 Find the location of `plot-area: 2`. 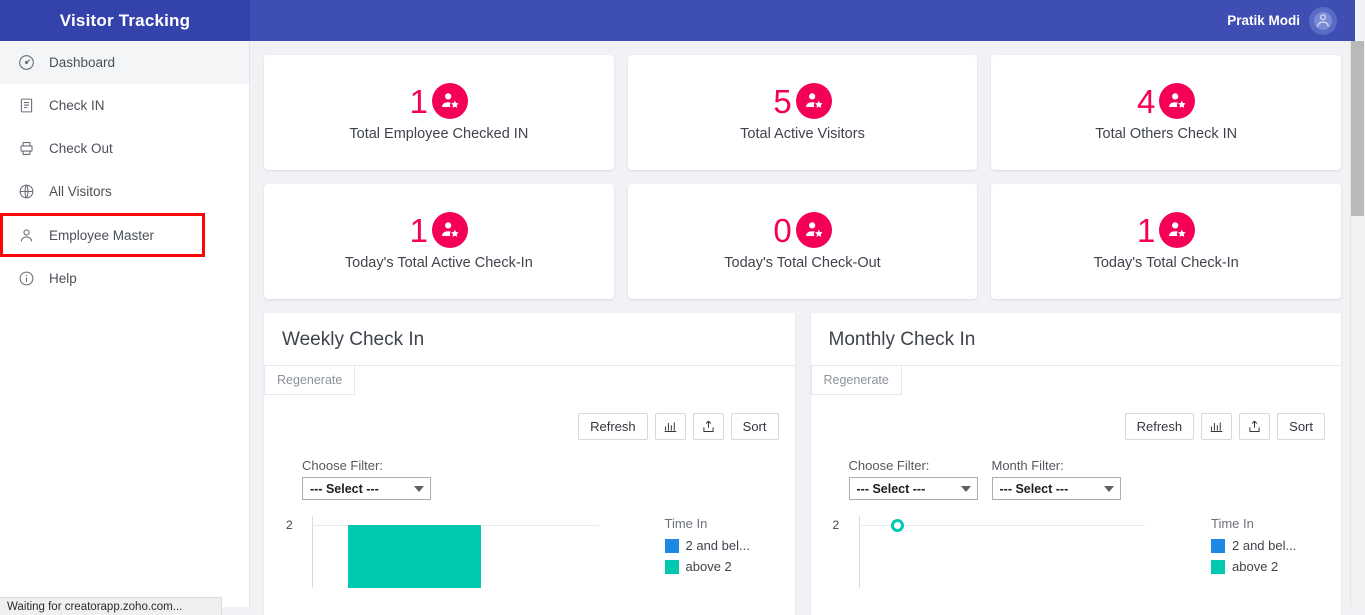

plot-area: 2 is located at coordinates (471, 552).